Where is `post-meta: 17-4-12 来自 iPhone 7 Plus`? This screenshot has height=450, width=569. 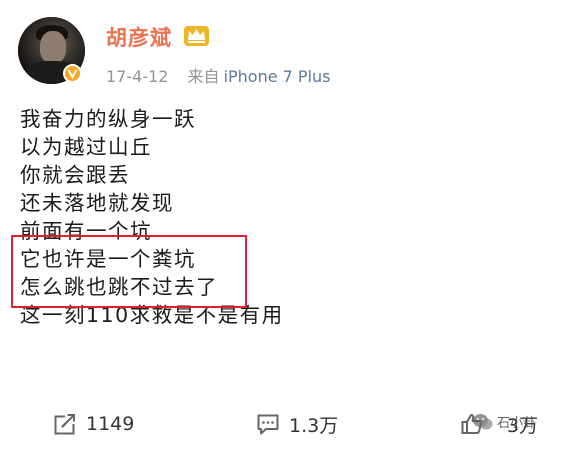
post-meta: 17-4-12 来自 iPhone 7 Plus is located at coordinates (218, 75).